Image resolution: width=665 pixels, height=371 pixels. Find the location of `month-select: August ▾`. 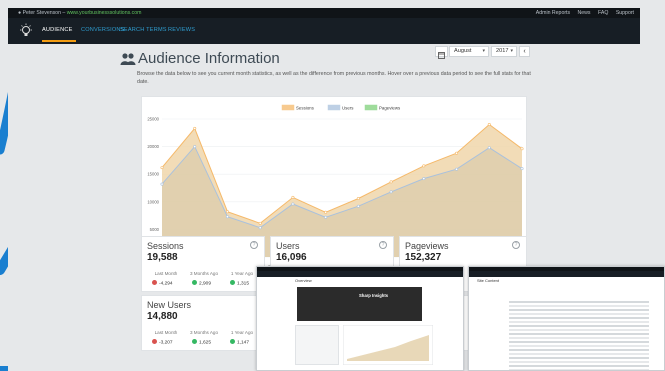

month-select: August ▾ is located at coordinates (469, 51).